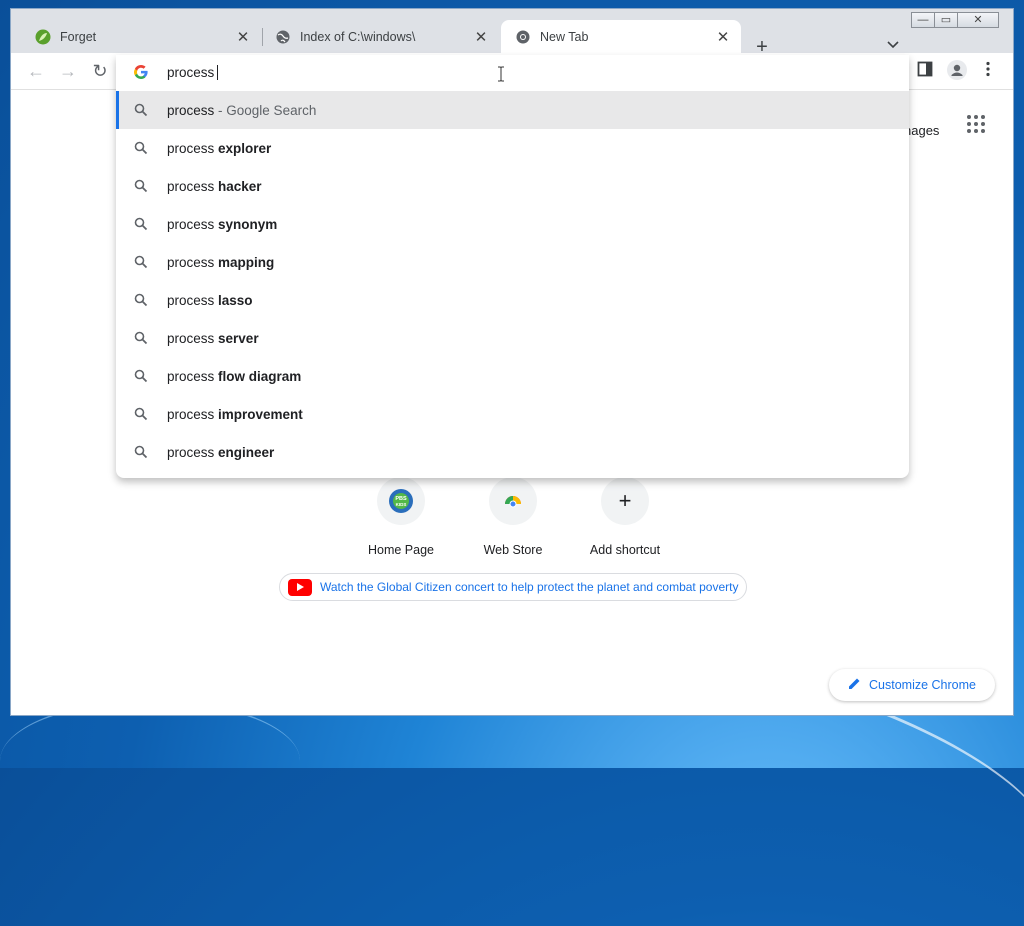  I want to click on suggestion-completion: improvement, so click(260, 414).